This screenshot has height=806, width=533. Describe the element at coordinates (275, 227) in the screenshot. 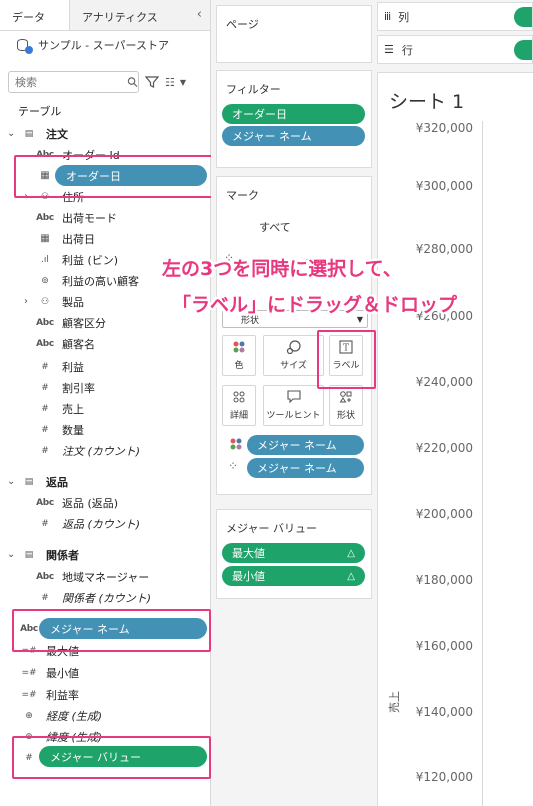

I see `marks-all-label: すべて` at that location.